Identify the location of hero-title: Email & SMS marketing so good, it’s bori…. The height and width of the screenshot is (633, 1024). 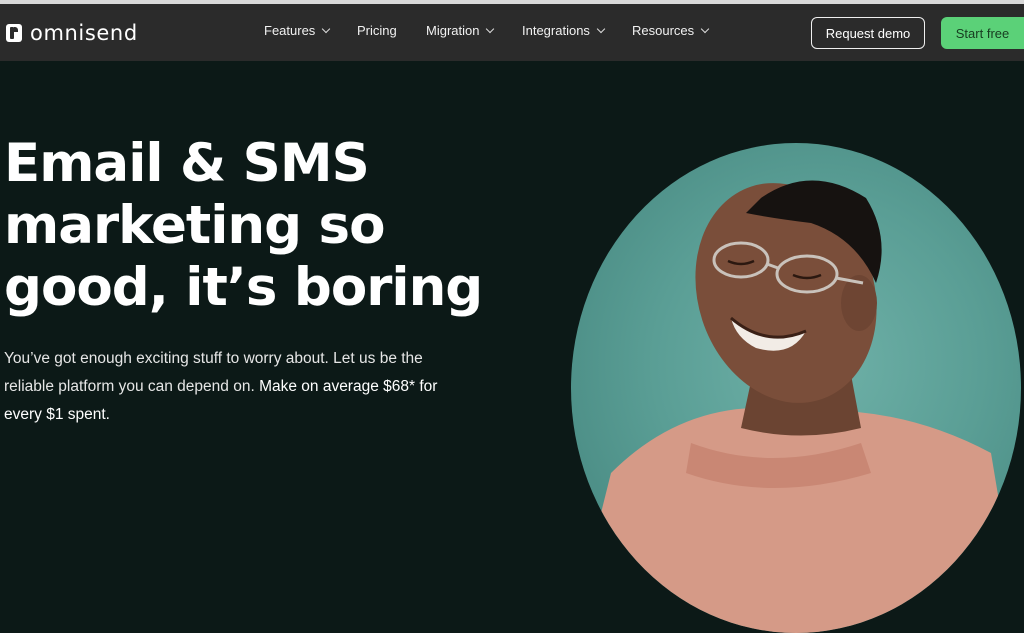
(264, 226).